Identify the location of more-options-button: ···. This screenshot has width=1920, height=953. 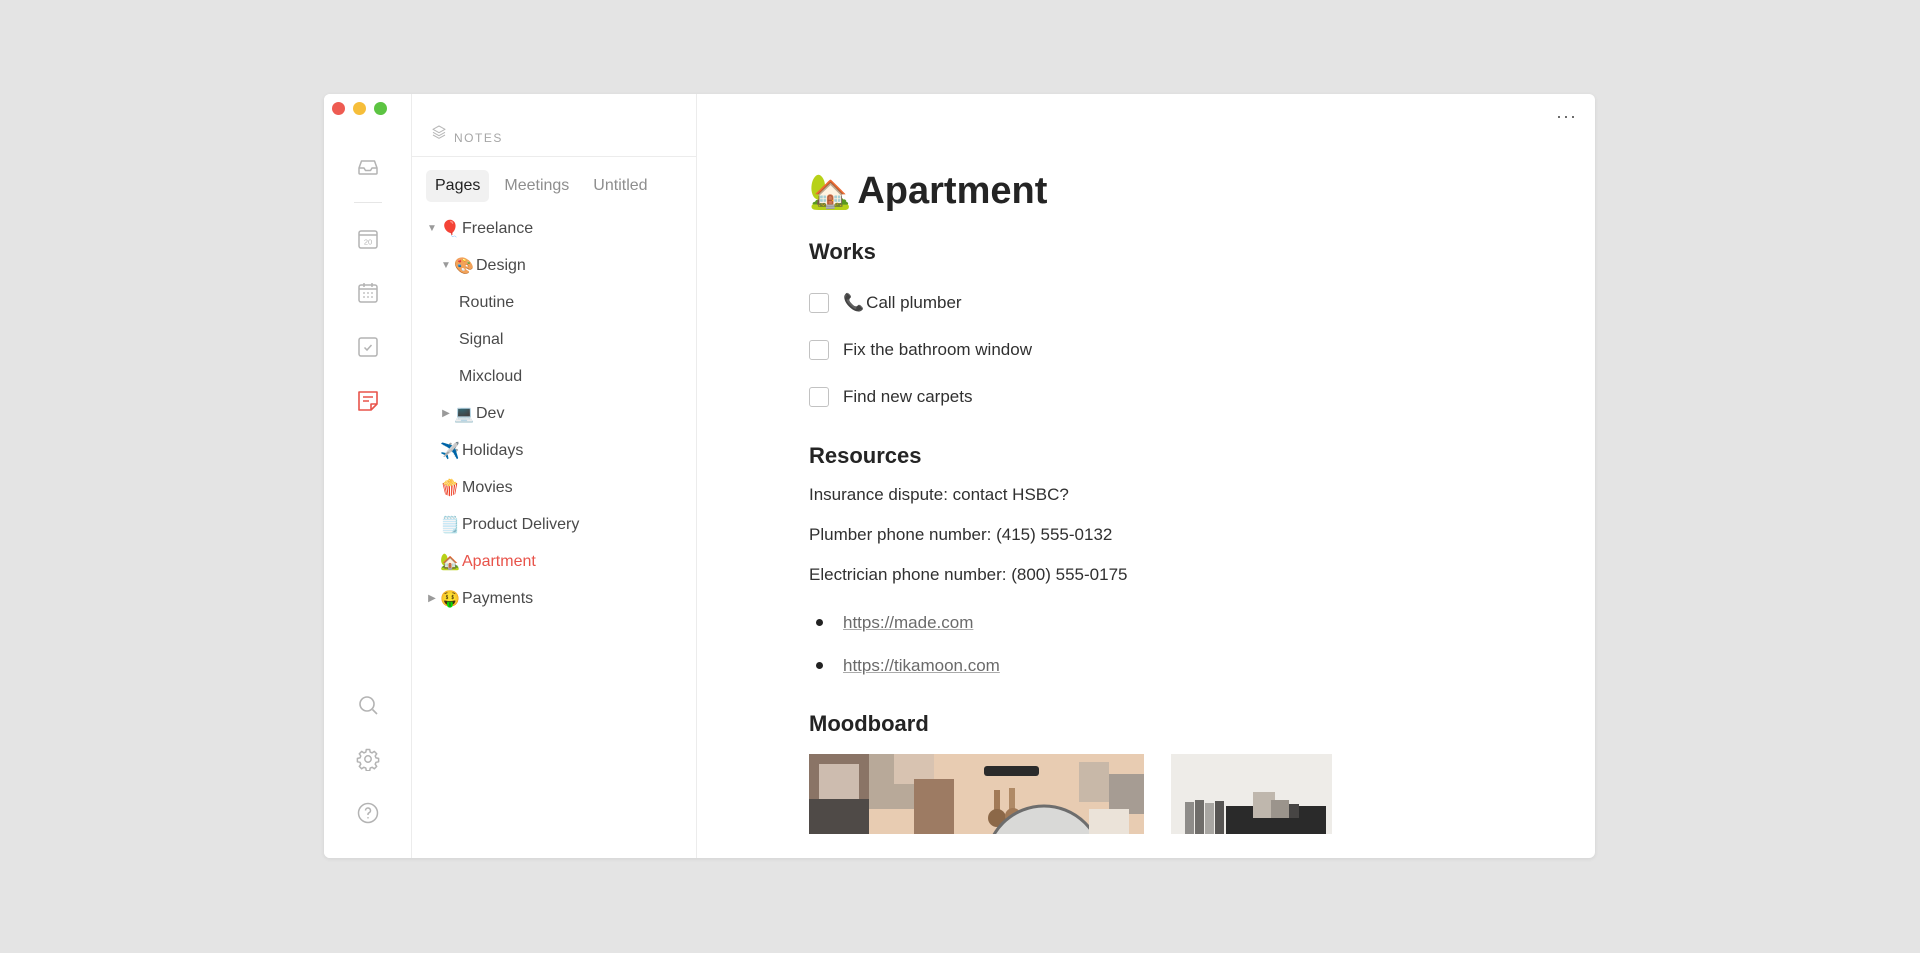
(1566, 116).